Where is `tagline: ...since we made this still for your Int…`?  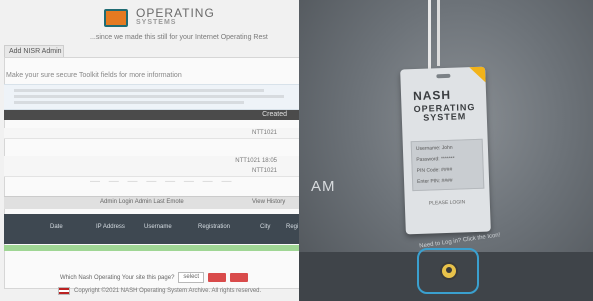
tagline: ...since we made this still for your Int… is located at coordinates (179, 37).